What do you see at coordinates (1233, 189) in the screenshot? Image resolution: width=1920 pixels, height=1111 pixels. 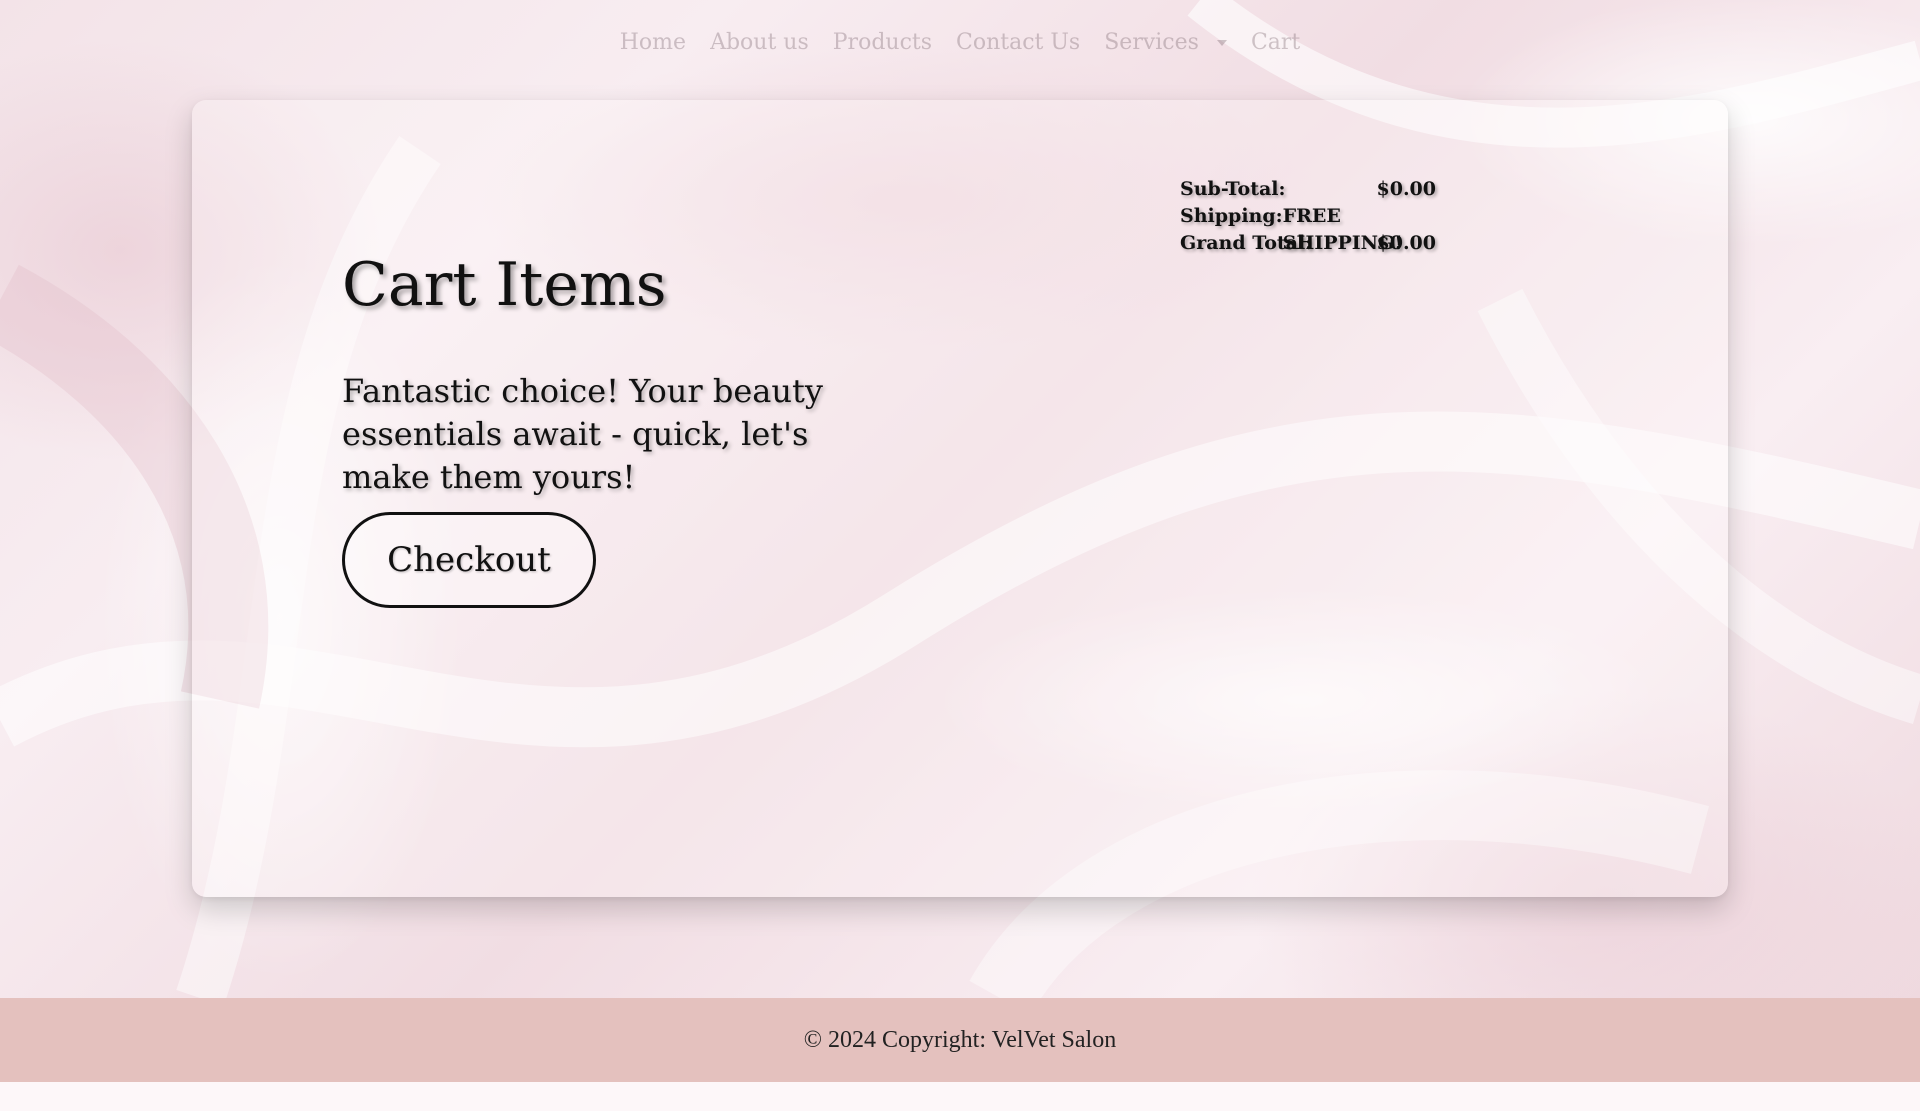 I see `subtotal-label: Sub-Total:` at bounding box center [1233, 189].